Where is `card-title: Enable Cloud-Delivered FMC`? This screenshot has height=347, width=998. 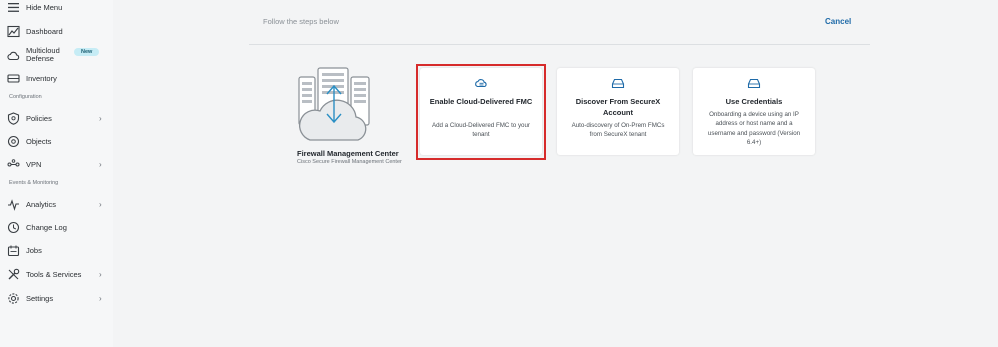
card-title: Enable Cloud-Delivered FMC is located at coordinates (481, 101).